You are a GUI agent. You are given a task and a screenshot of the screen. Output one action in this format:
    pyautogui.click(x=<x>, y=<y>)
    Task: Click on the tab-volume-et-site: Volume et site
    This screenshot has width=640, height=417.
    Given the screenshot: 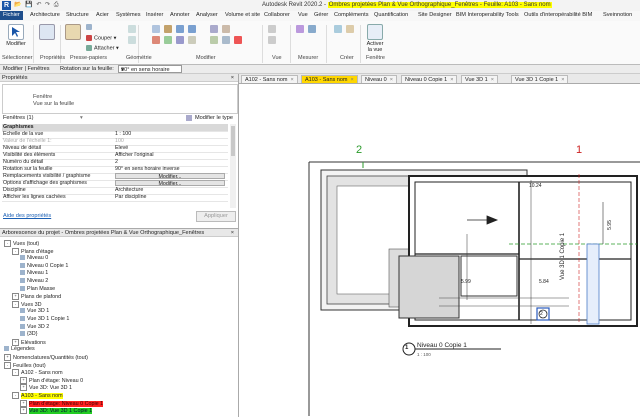 What is the action you would take?
    pyautogui.click(x=242, y=15)
    